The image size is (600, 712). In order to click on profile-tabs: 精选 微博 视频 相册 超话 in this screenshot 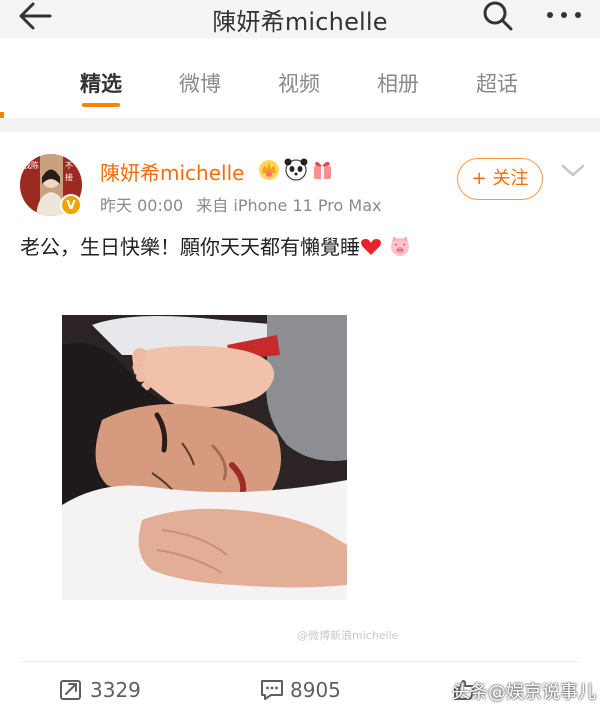, I will do `click(300, 83)`.